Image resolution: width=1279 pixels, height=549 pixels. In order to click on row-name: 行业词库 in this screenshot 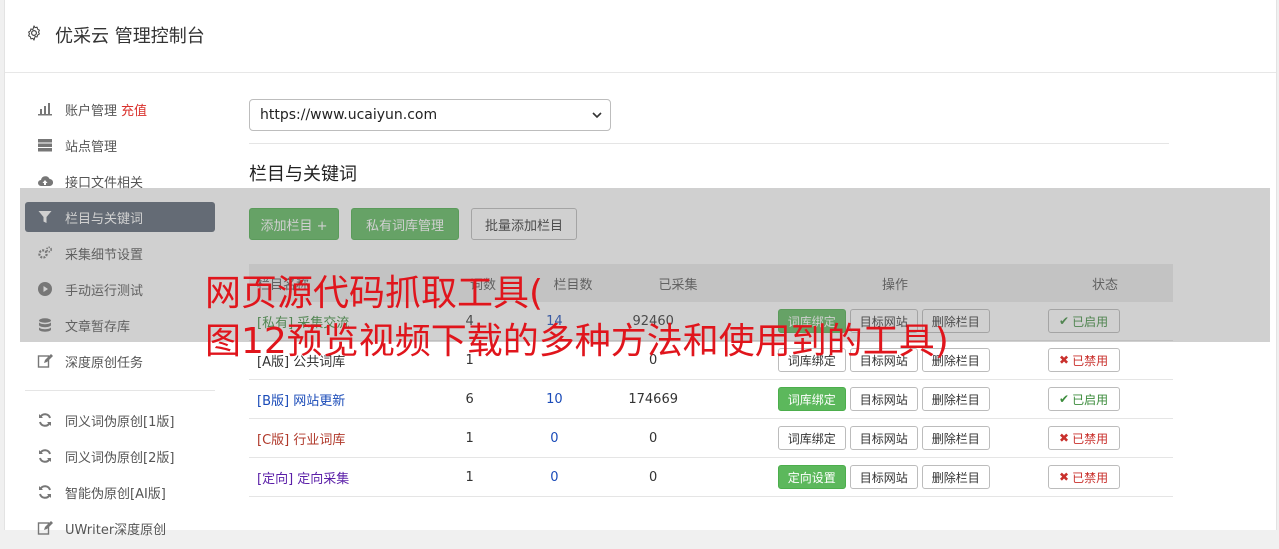, I will do `click(319, 440)`.